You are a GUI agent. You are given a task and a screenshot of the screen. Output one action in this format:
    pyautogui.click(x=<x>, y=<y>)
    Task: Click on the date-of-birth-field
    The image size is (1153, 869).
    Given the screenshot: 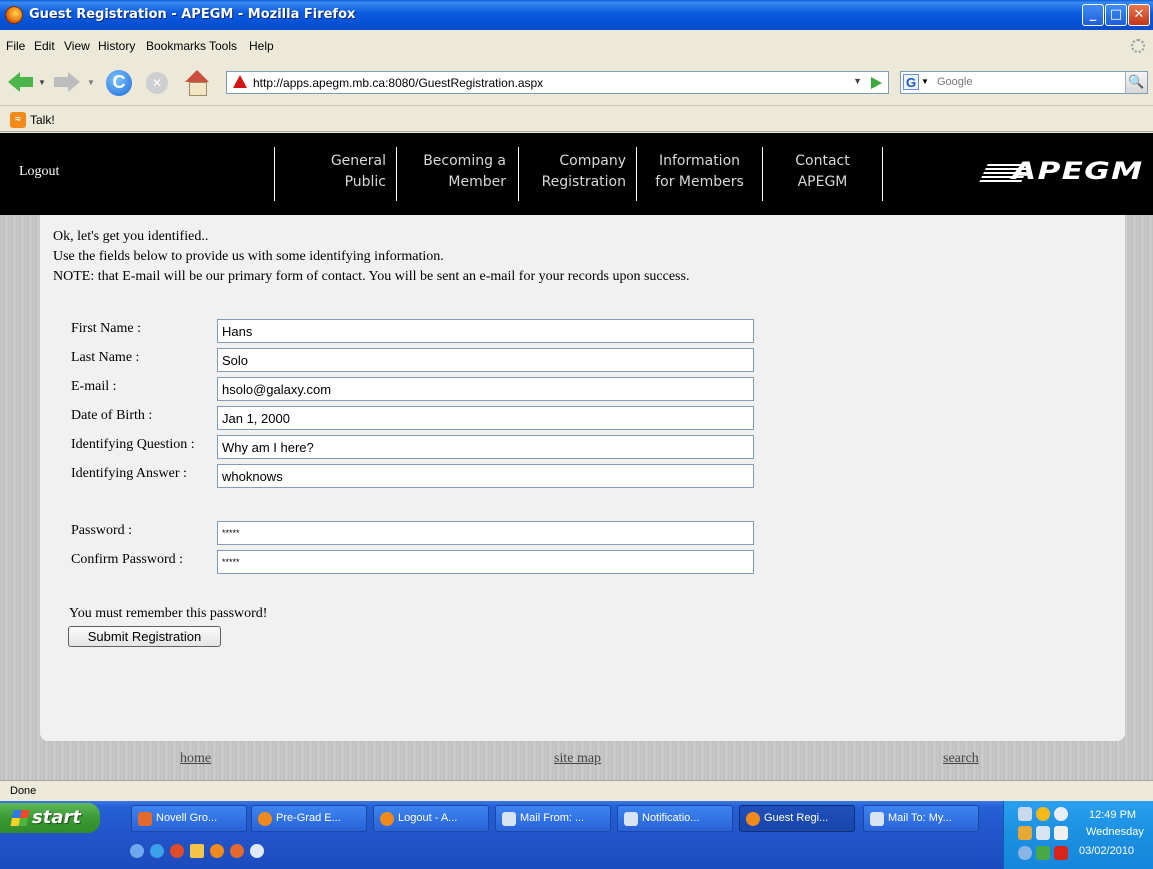 What is the action you would take?
    pyautogui.click(x=485, y=418)
    